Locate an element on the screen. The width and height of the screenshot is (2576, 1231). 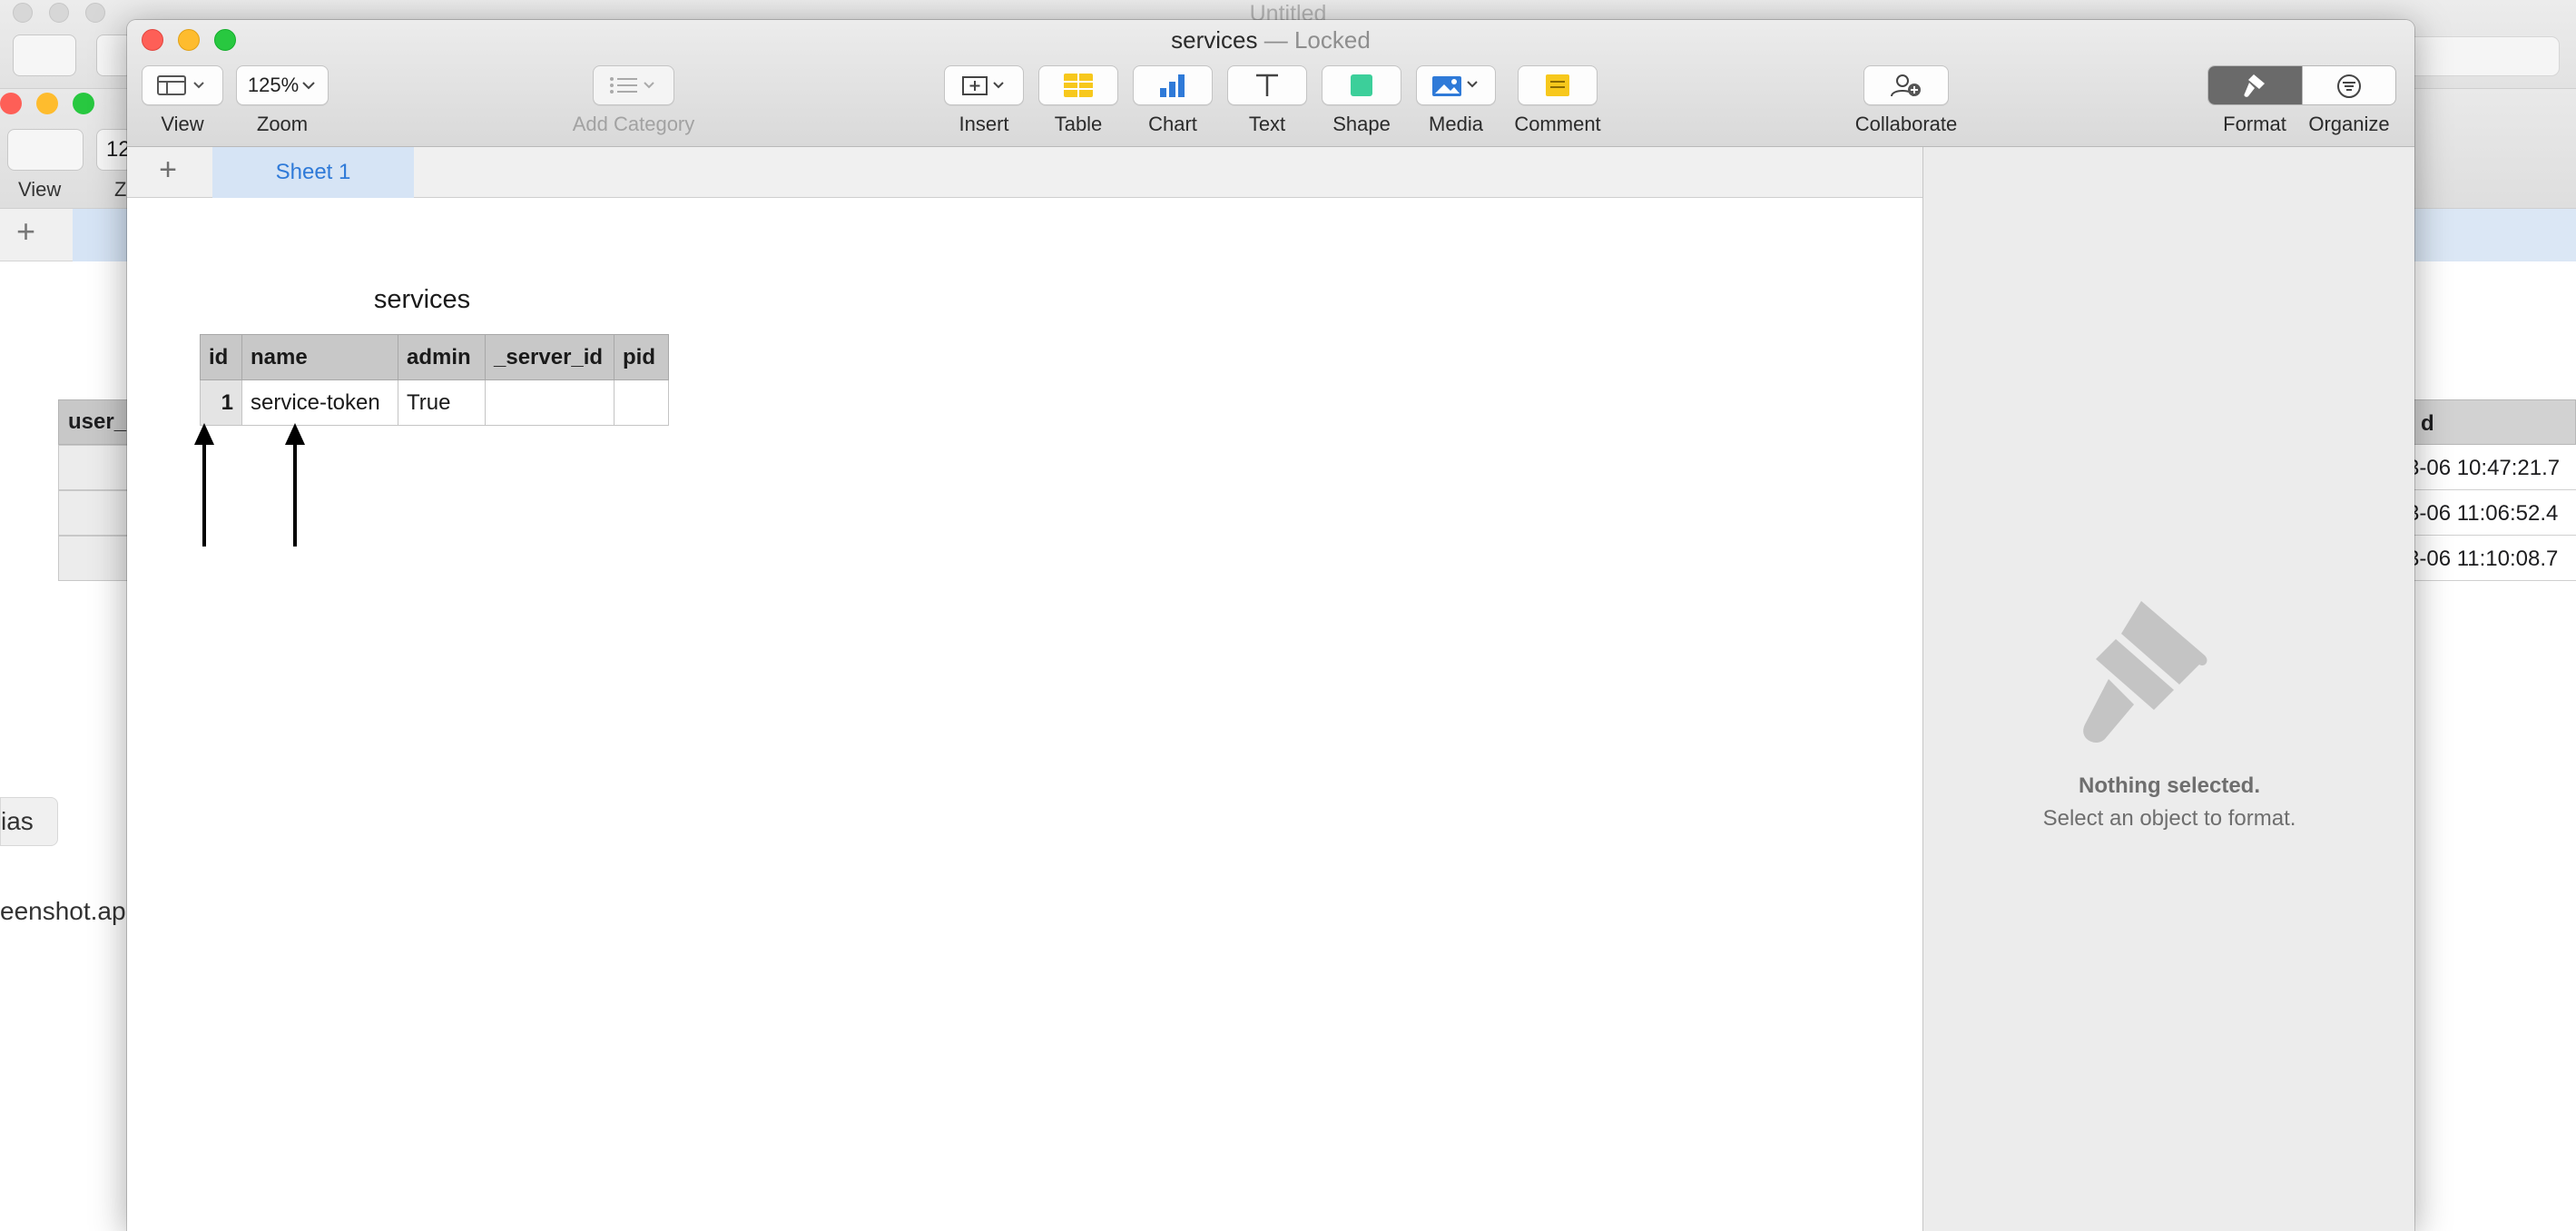
chart-icon is located at coordinates (1172, 85).